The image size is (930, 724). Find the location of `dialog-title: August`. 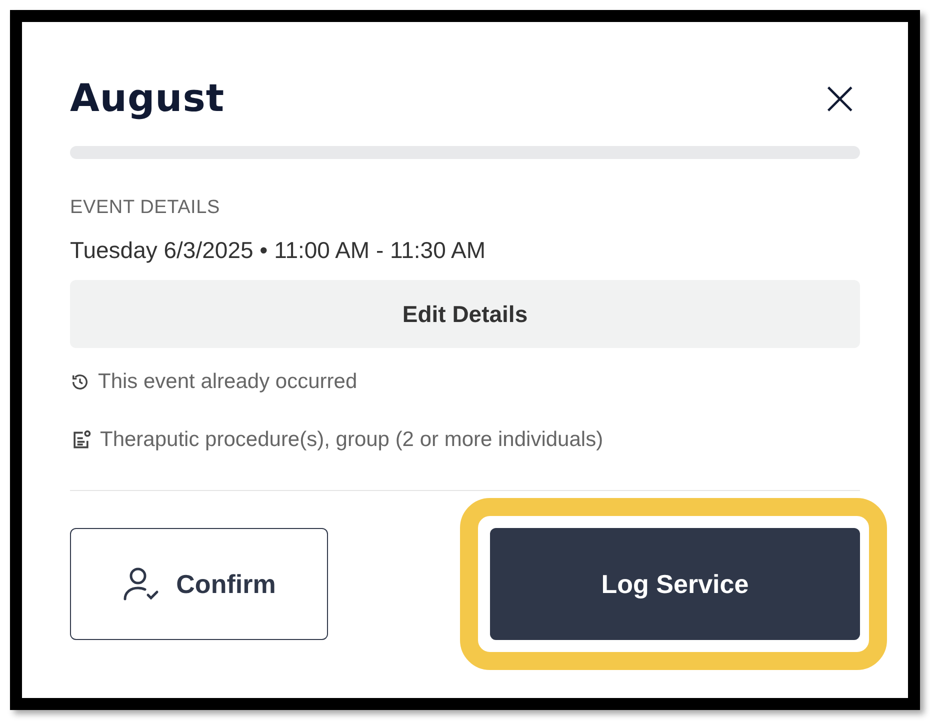

dialog-title: August is located at coordinates (147, 98).